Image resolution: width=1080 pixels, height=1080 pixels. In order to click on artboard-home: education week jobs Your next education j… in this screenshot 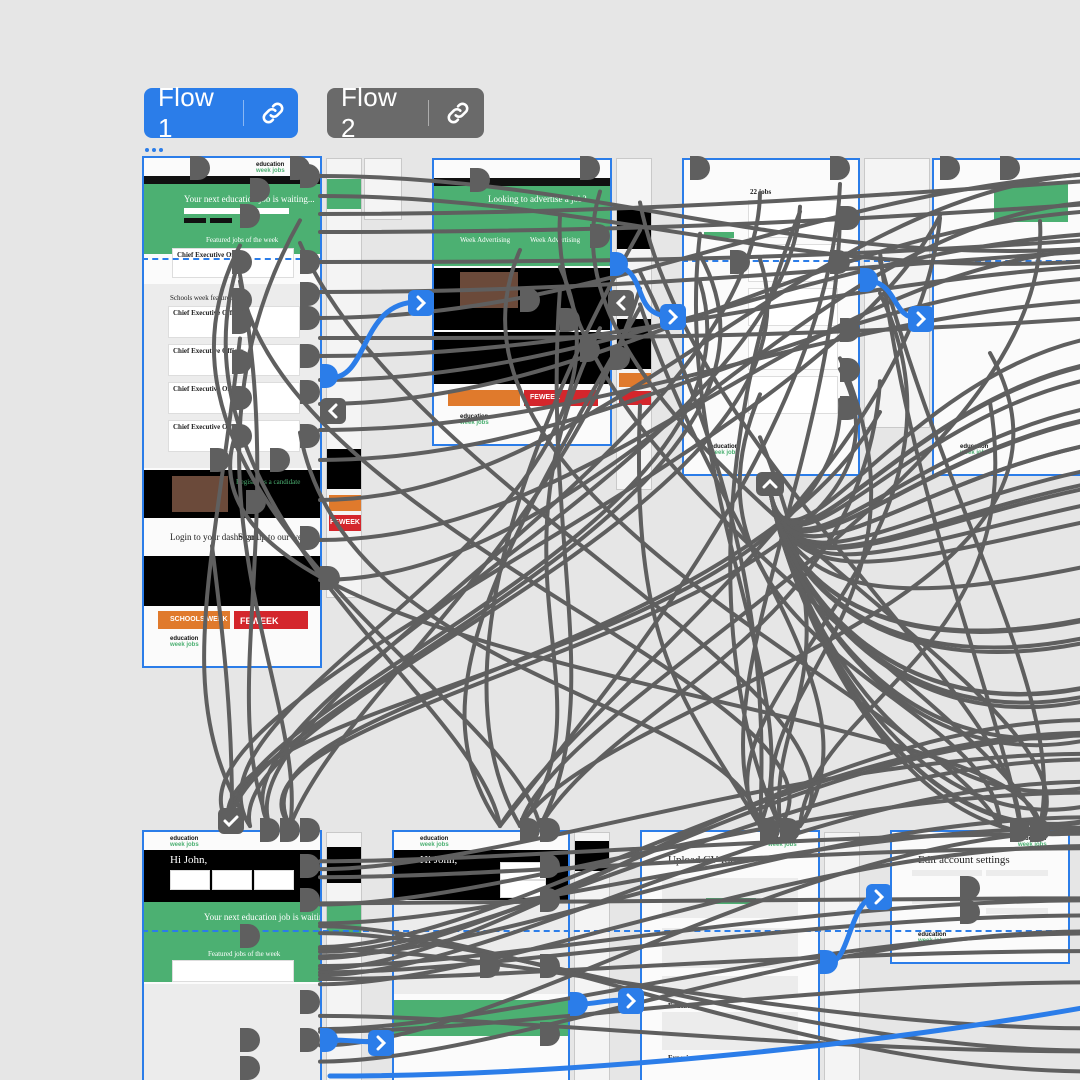, I will do `click(232, 412)`.